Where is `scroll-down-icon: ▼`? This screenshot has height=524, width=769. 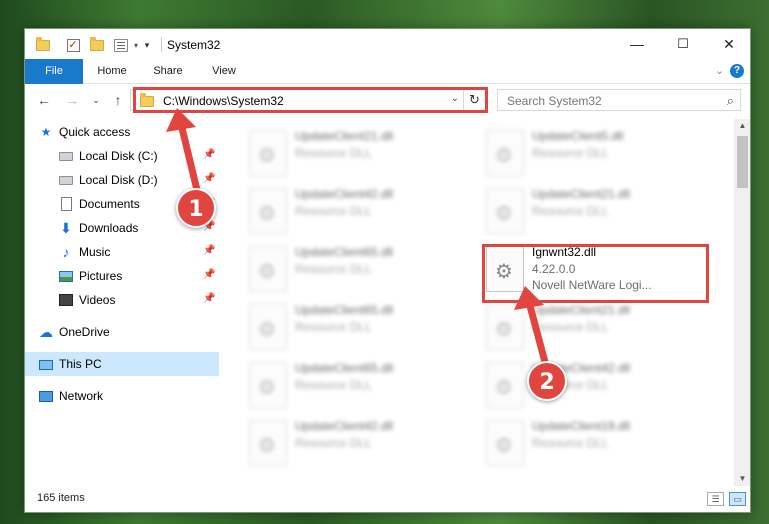 scroll-down-icon: ▼ is located at coordinates (742, 479).